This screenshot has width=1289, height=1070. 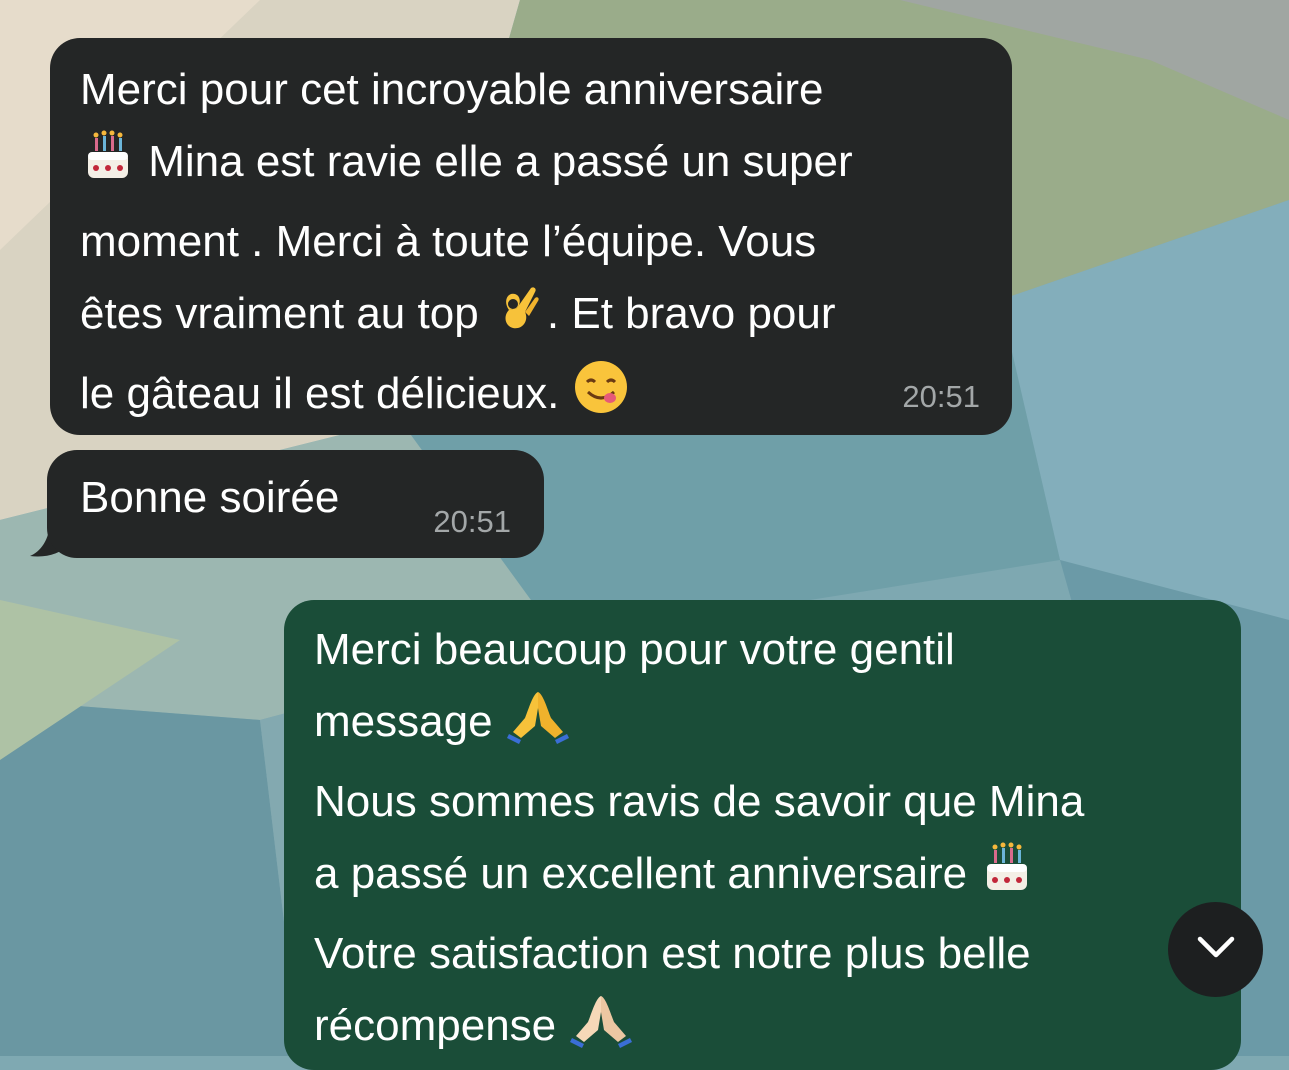 I want to click on incoming-message-bubble: Bonne soirée 20:51, so click(x=295, y=504).